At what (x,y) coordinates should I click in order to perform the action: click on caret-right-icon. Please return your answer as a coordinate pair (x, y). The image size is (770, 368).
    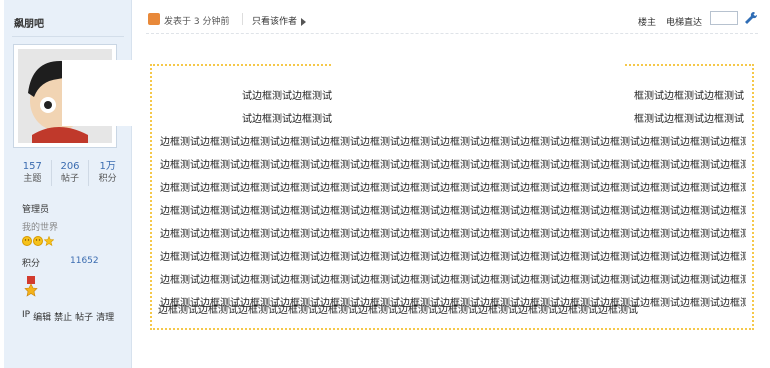
    Looking at the image, I should click on (304, 21).